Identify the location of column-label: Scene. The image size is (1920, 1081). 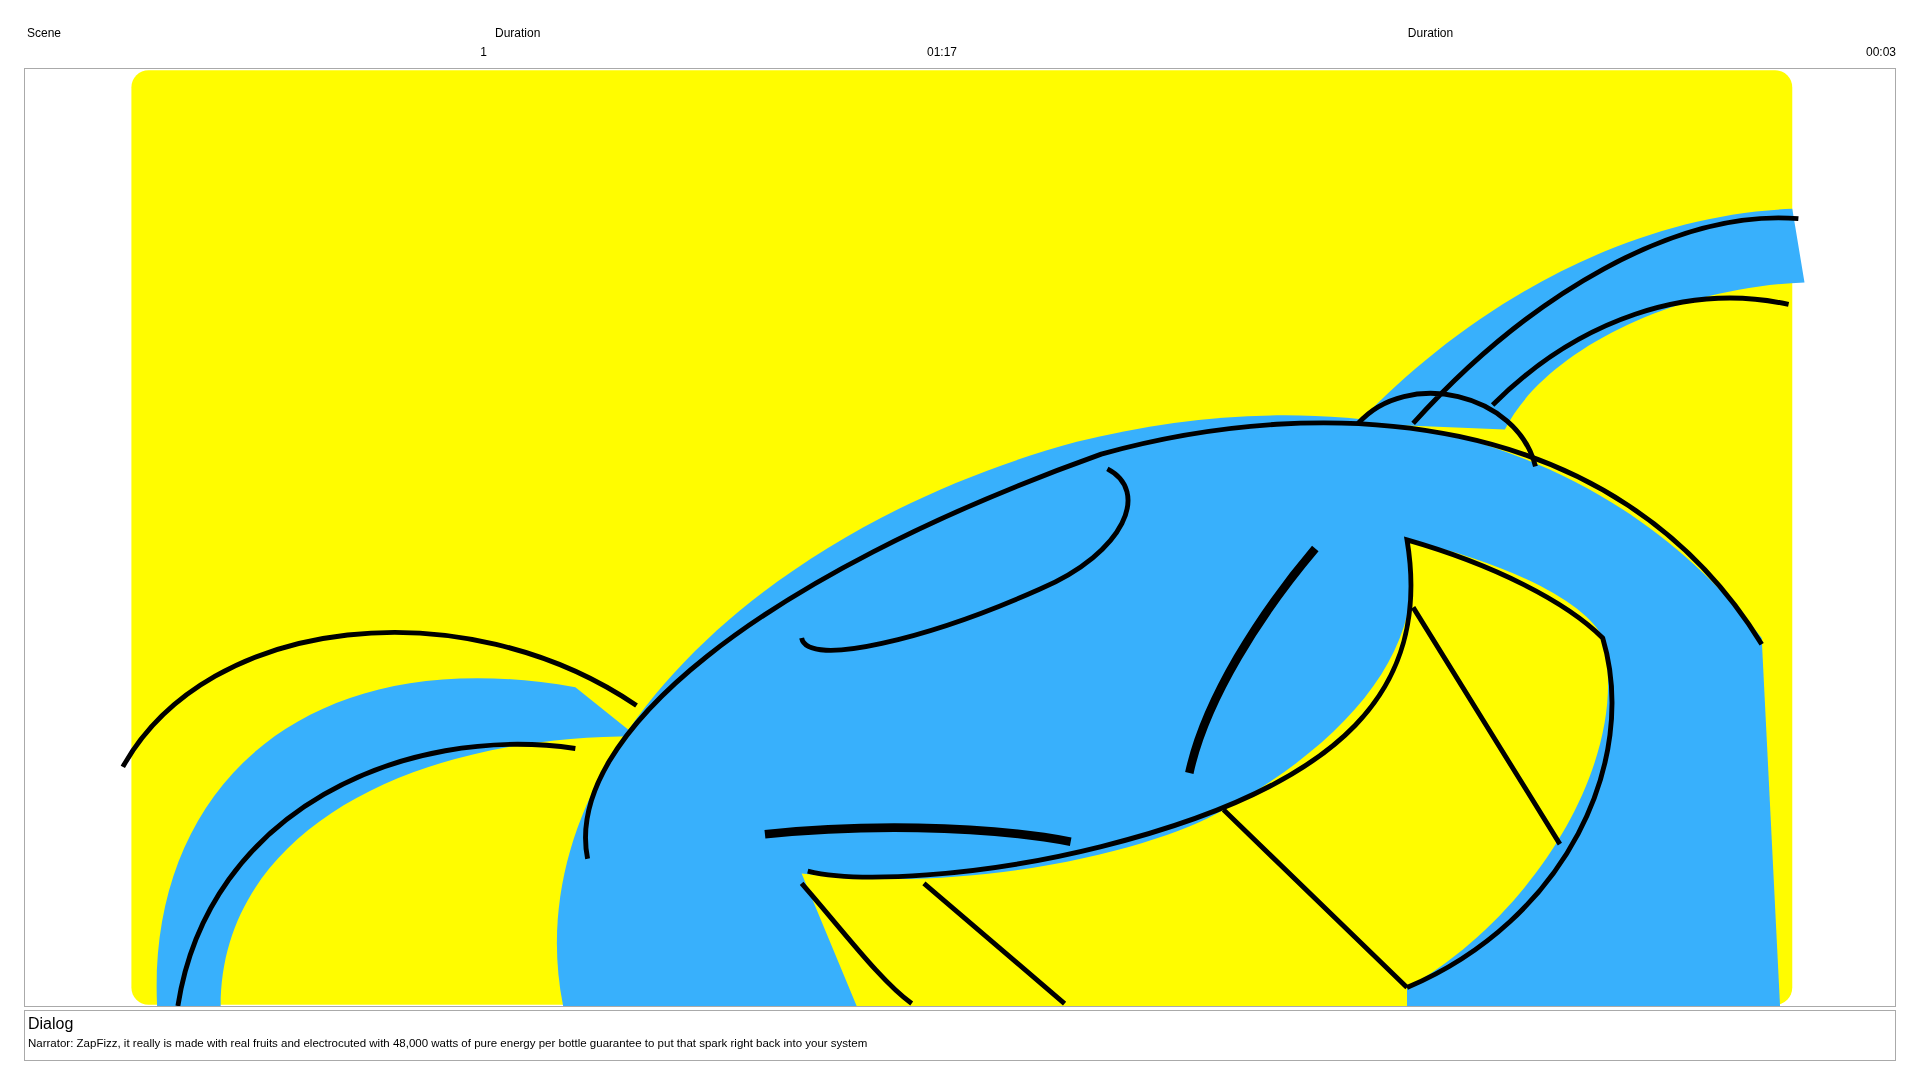
(44, 33).